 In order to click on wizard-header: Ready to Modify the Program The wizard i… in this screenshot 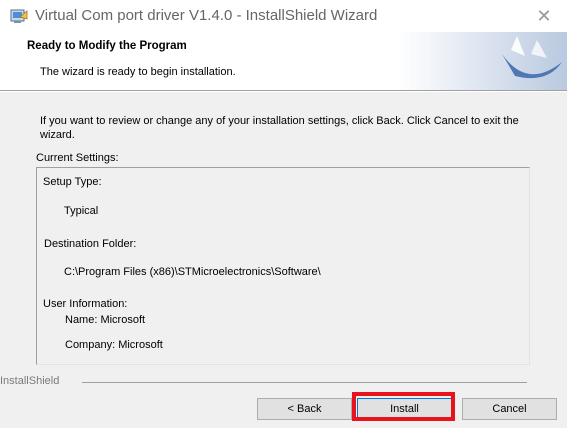, I will do `click(283, 61)`.